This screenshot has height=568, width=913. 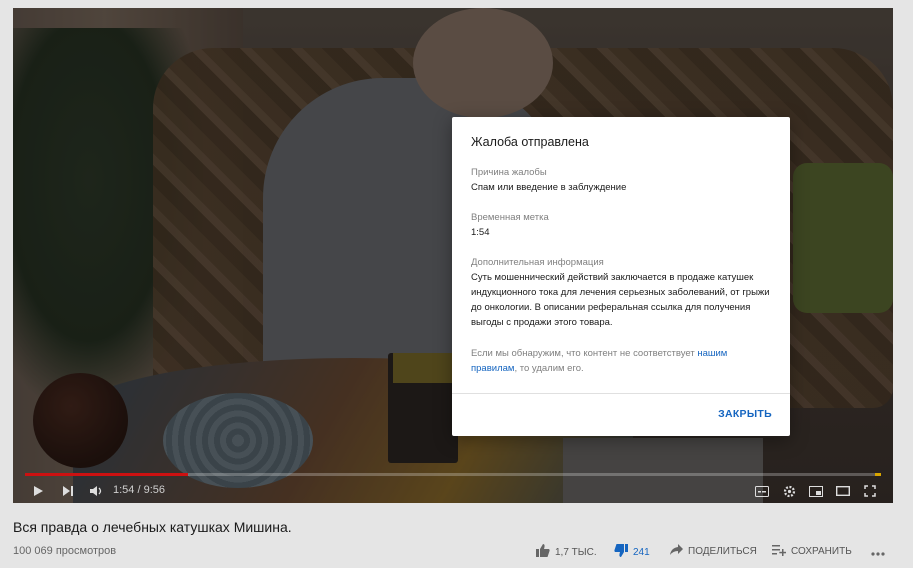 I want to click on share-icon, so click(x=676, y=551).